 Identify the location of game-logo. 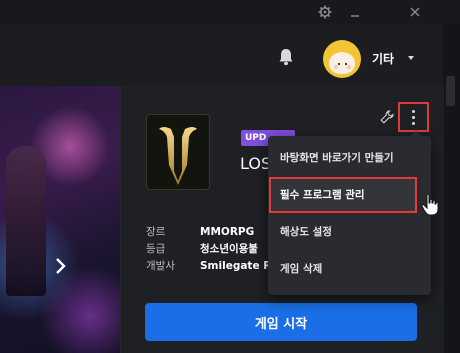
(178, 156).